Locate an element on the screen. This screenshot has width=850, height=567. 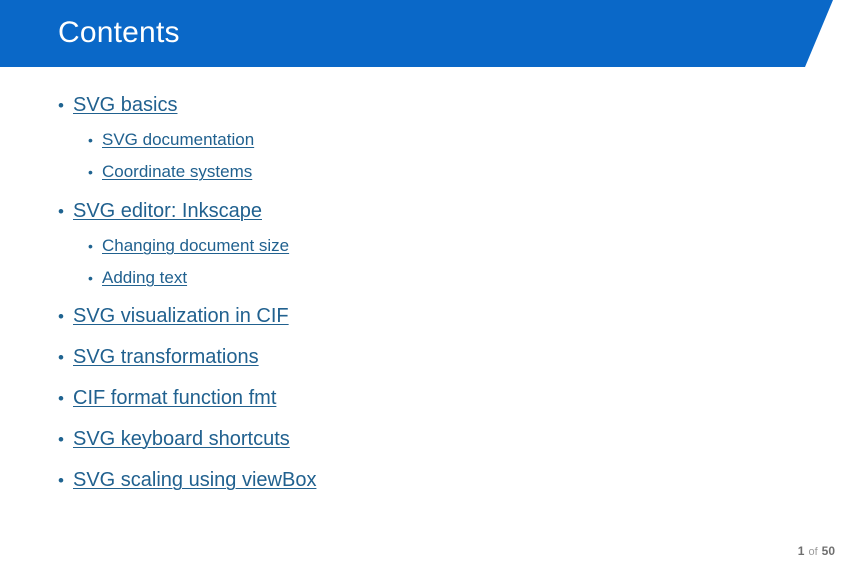
toc-item-level-1: • SVG editor: Inkscape is located at coordinates (160, 211).